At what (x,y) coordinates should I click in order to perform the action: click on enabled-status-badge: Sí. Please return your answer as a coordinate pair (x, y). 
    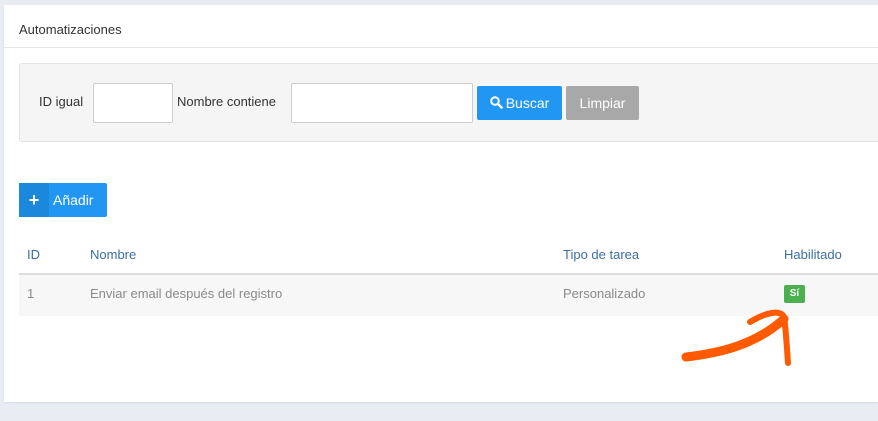
    Looking at the image, I should click on (794, 294).